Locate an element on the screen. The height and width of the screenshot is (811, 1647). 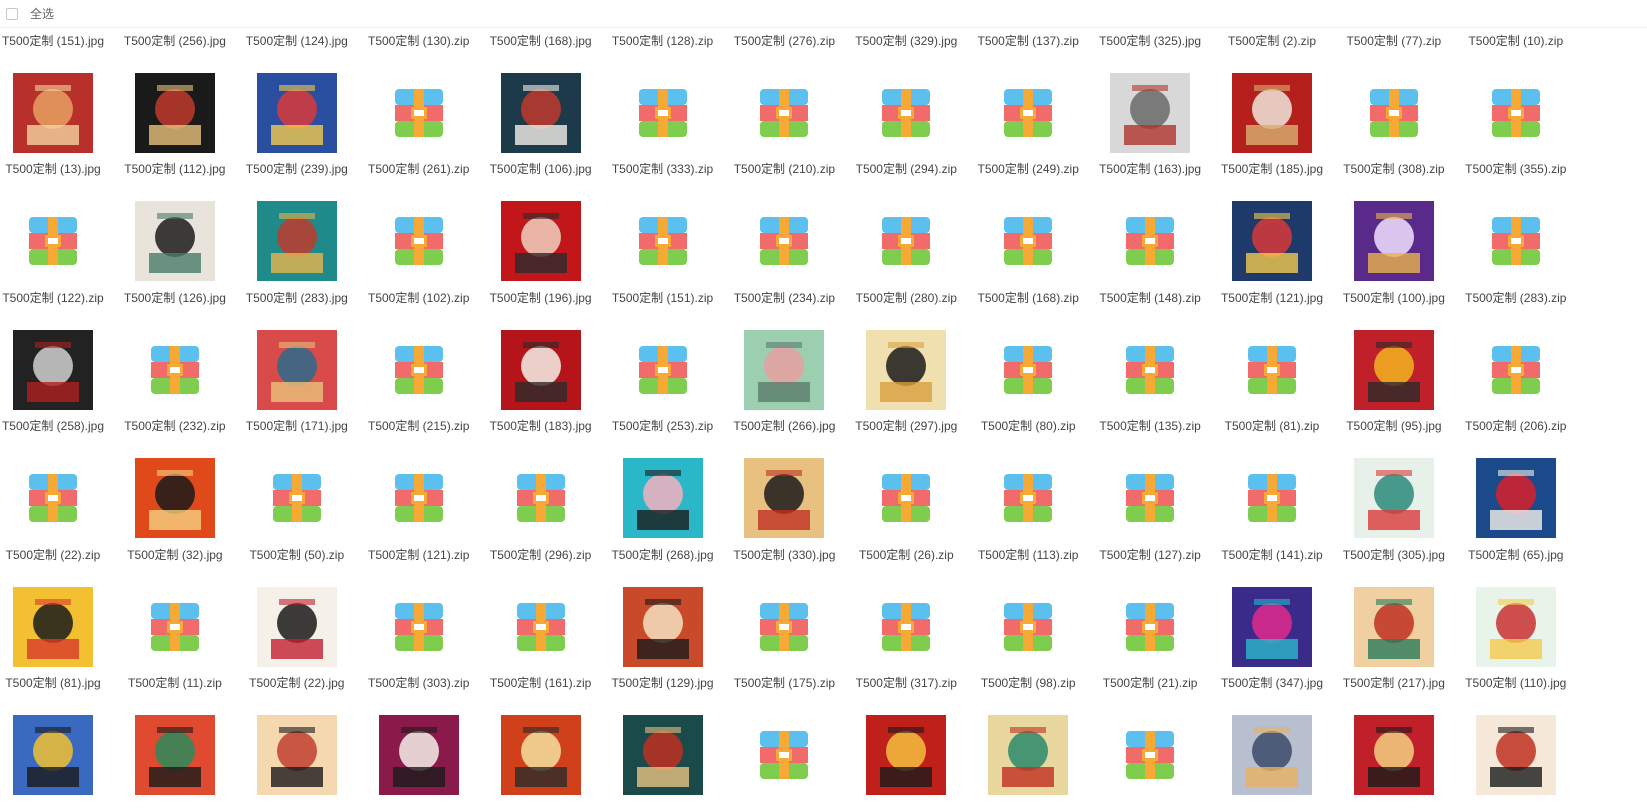
file-name-label: T500定制 (317).zip is located at coordinates (906, 682).